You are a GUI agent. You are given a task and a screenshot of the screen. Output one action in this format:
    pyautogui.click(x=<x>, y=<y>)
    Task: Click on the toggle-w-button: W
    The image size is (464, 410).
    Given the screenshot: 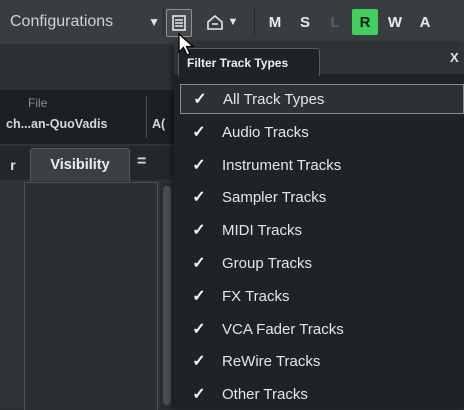 What is the action you would take?
    pyautogui.click(x=395, y=22)
    